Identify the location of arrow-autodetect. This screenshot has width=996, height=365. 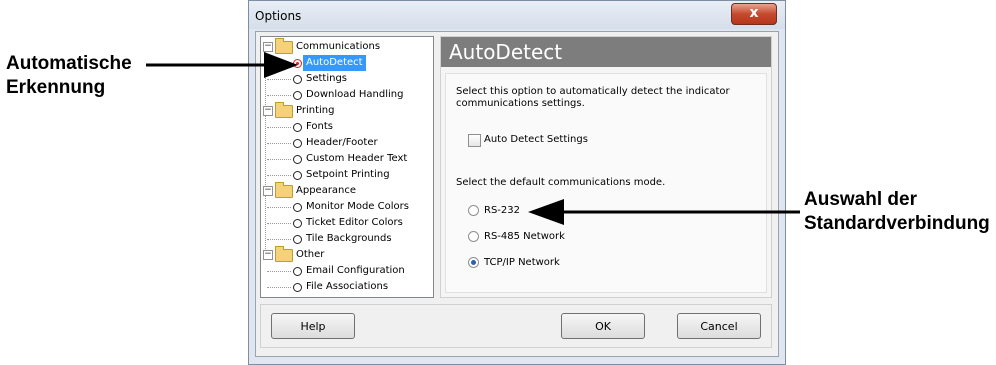
(222, 65).